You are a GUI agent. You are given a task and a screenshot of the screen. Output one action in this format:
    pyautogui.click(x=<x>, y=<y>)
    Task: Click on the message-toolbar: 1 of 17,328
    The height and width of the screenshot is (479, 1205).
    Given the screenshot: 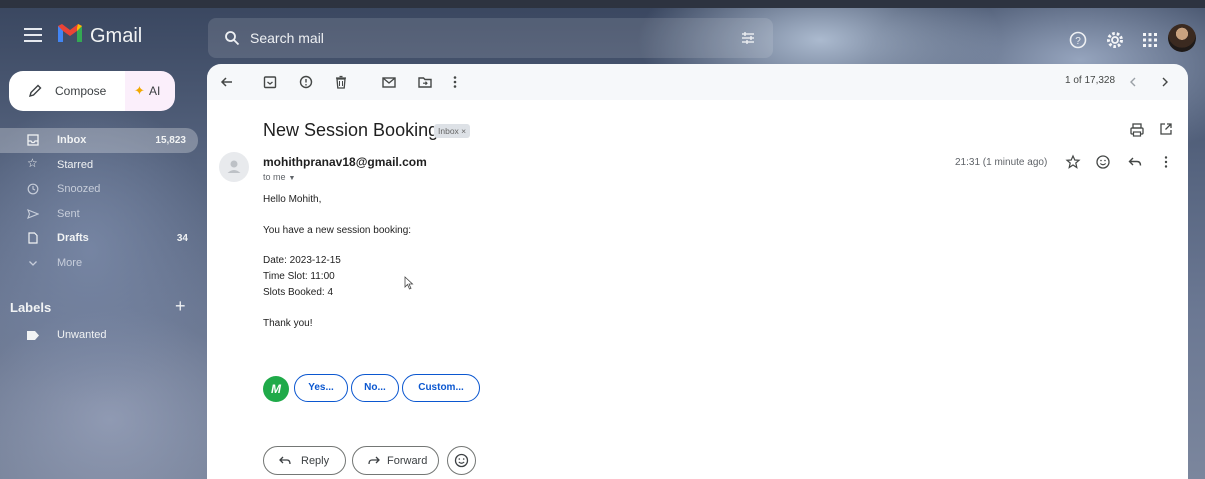 What is the action you would take?
    pyautogui.click(x=697, y=82)
    